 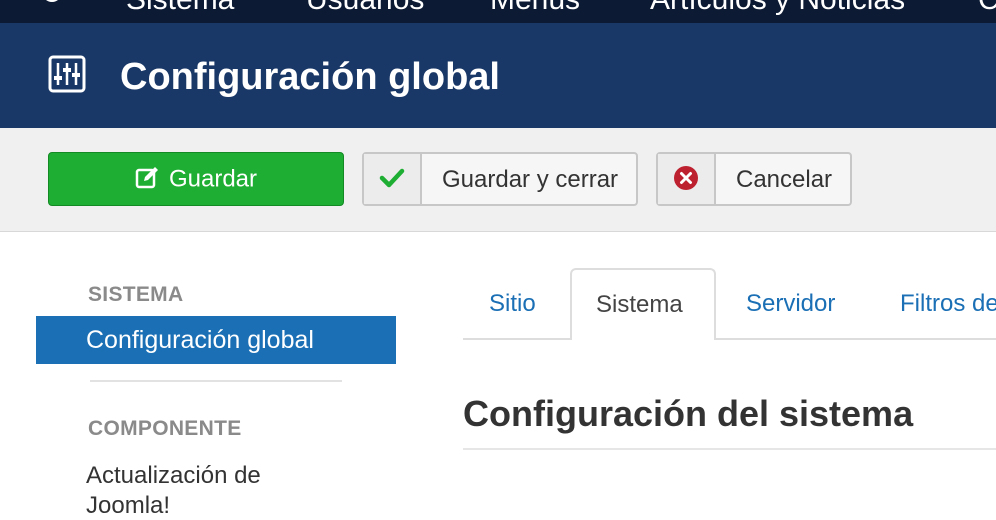 I want to click on save-and-close-icon-box, so click(x=393, y=179).